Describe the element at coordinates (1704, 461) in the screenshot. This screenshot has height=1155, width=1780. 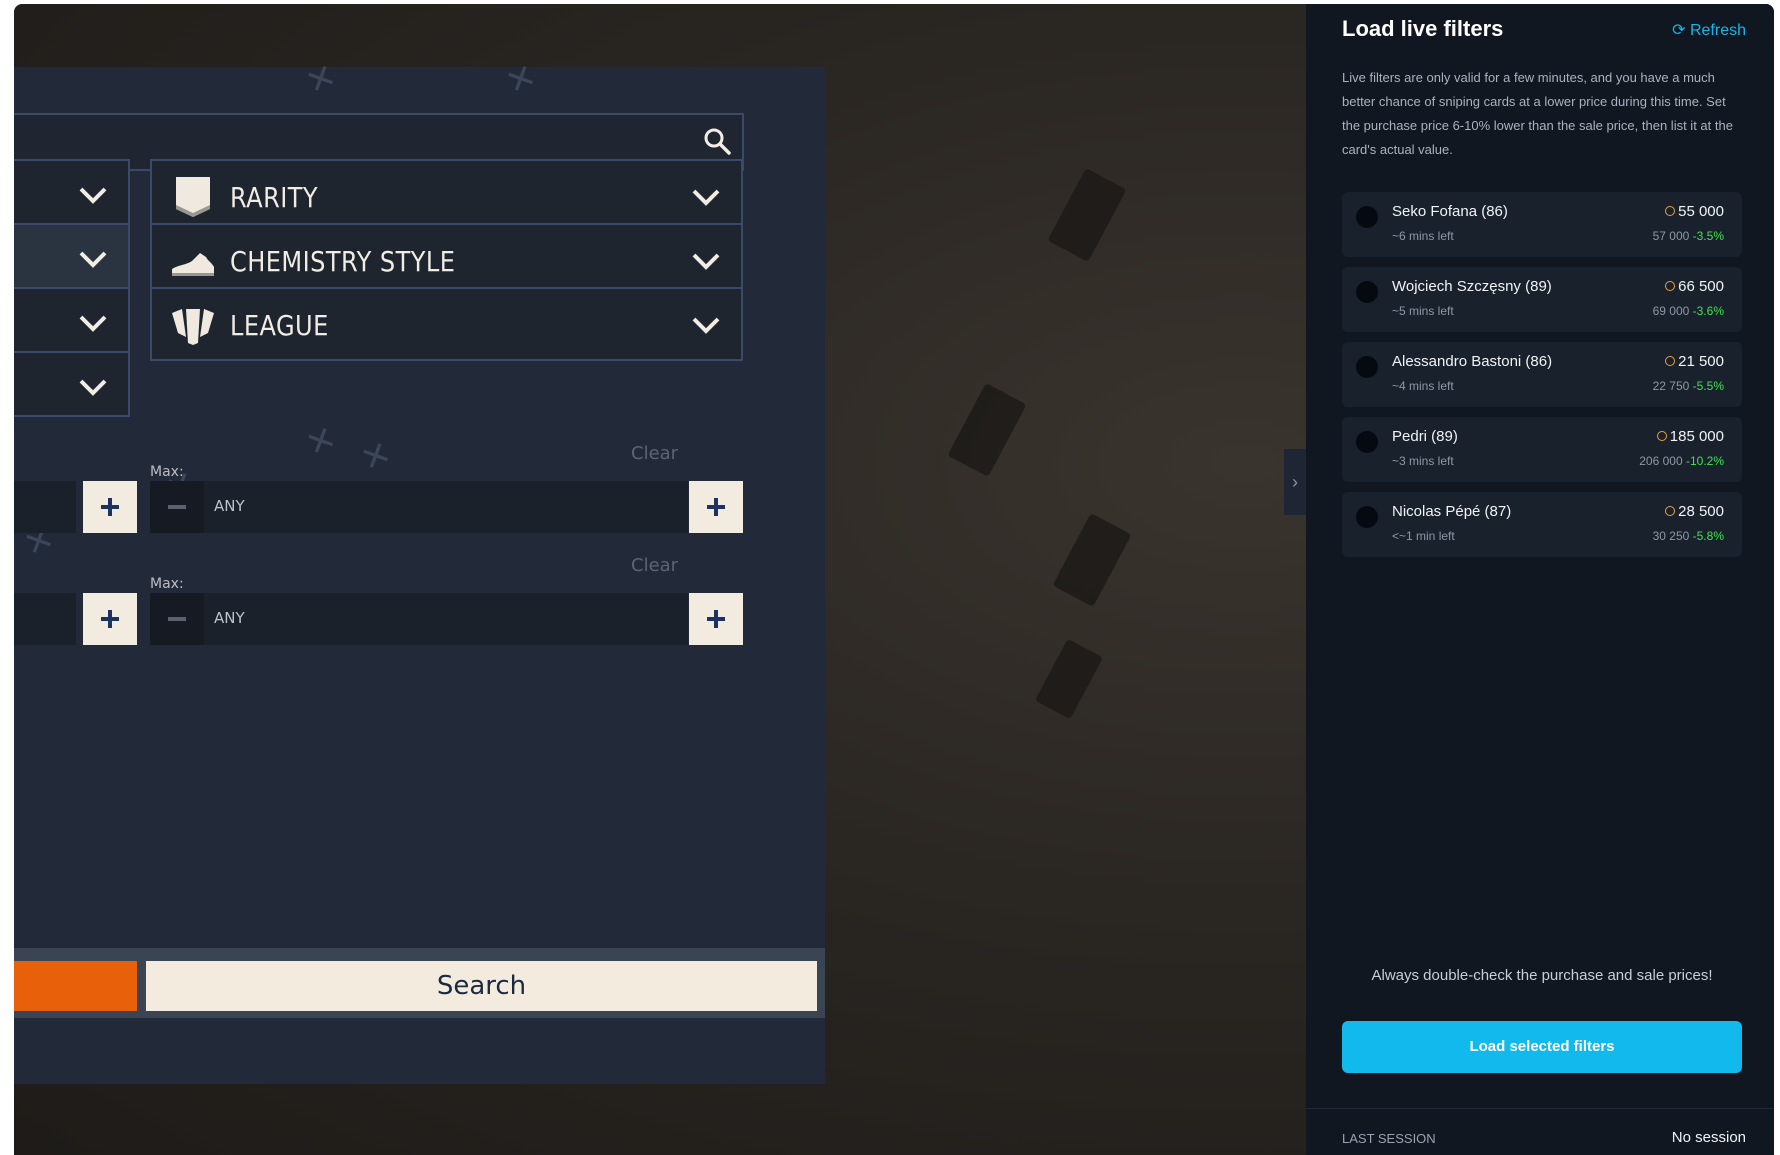
I see `discount-percent: -10.2%` at that location.